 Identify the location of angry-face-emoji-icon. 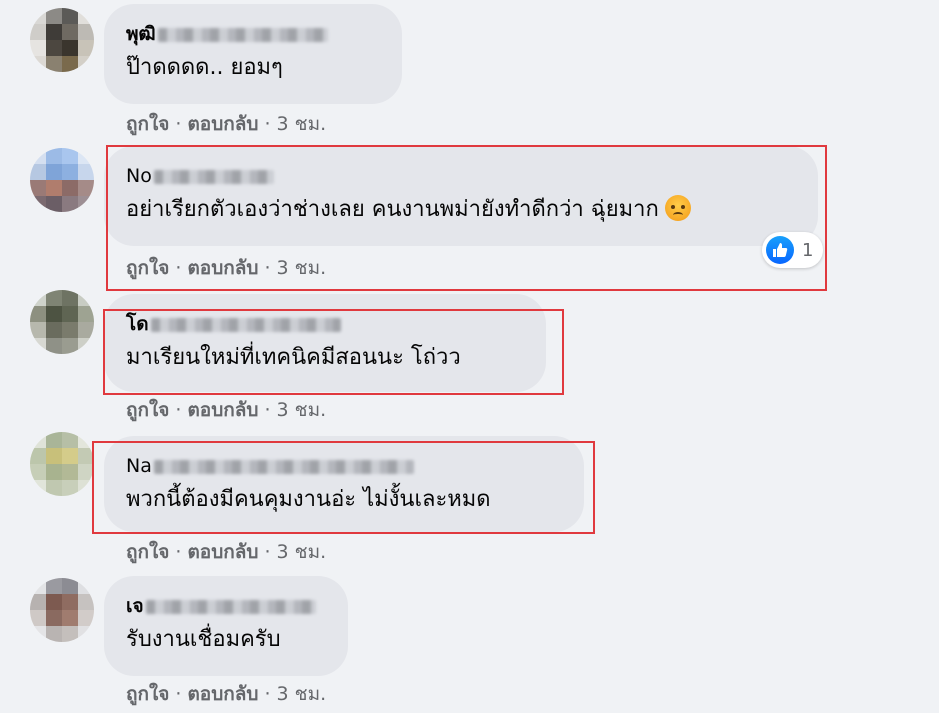
(677, 208).